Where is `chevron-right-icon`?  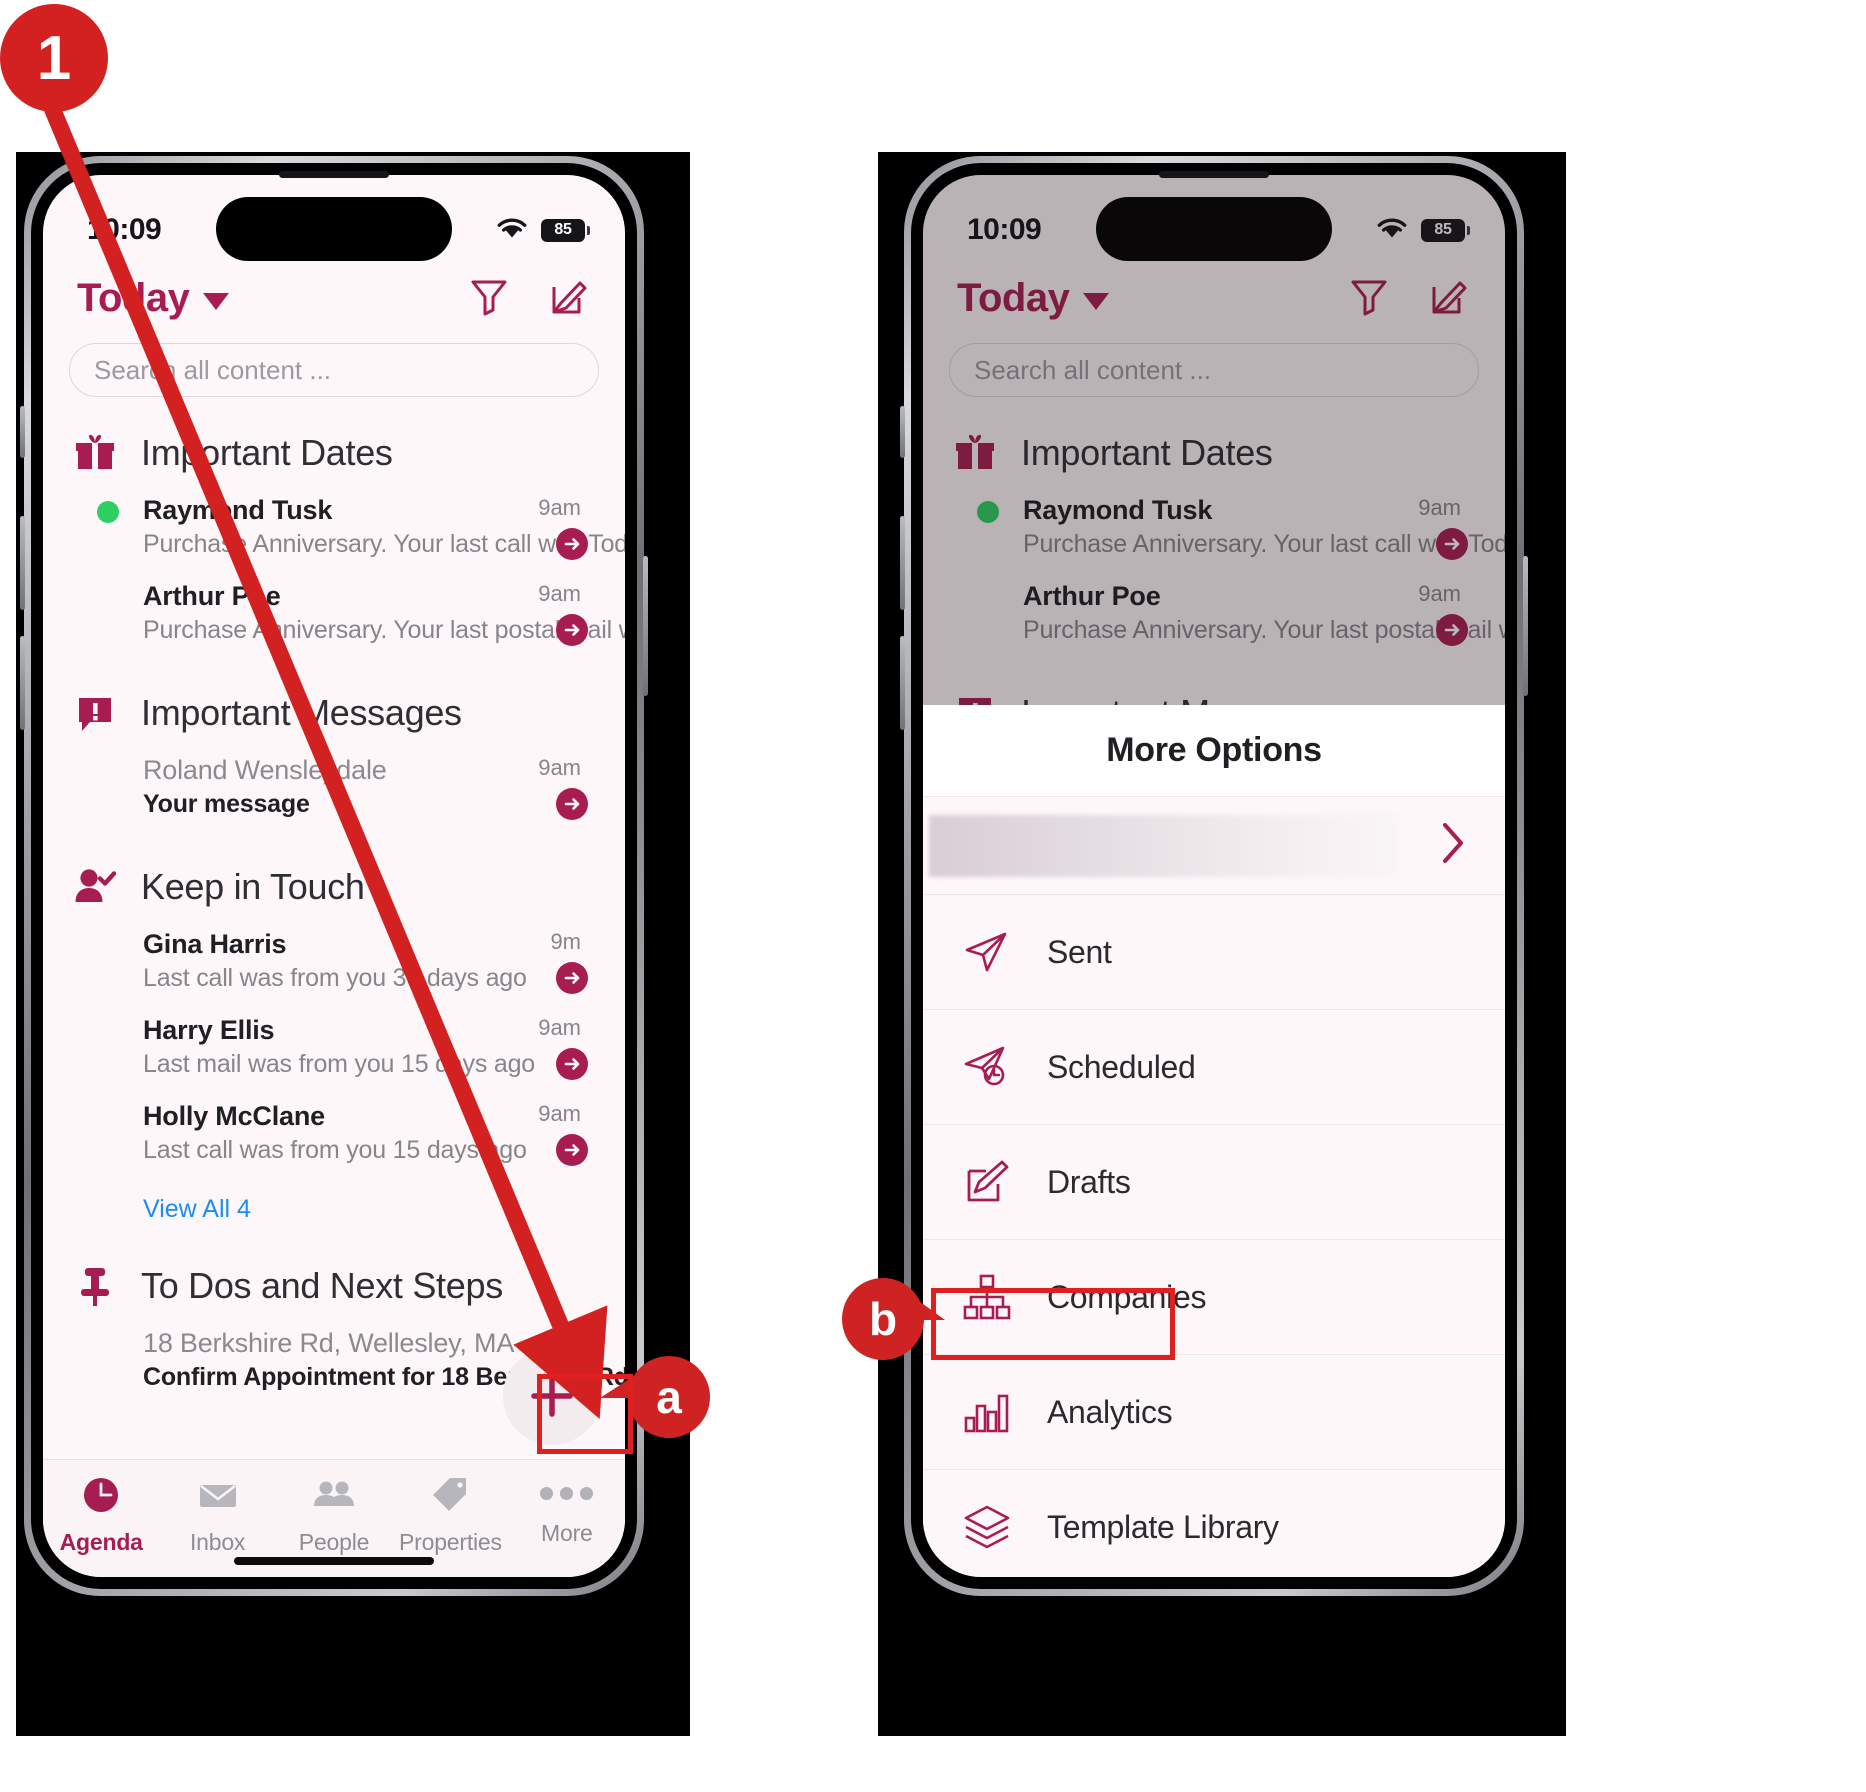
chevron-right-icon is located at coordinates (1453, 845).